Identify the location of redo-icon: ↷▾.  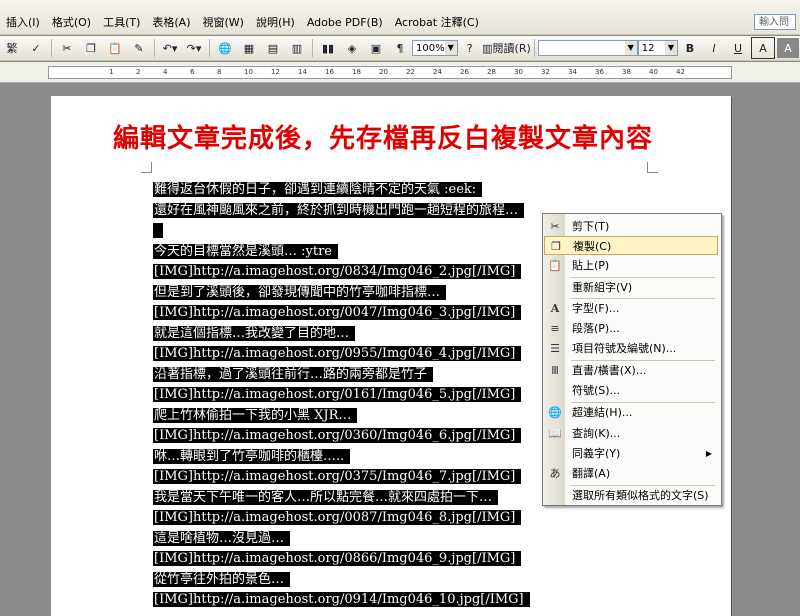
(194, 48).